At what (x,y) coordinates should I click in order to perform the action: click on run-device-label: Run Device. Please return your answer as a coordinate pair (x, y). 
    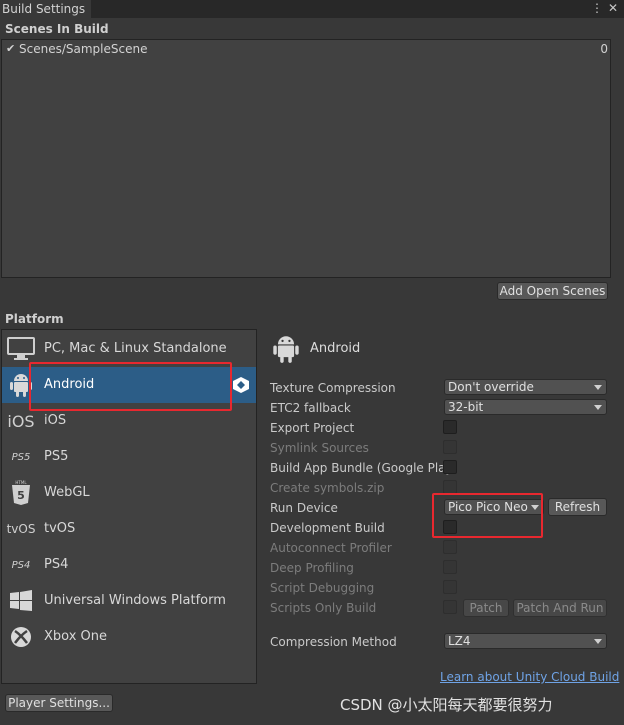
    Looking at the image, I should click on (304, 508).